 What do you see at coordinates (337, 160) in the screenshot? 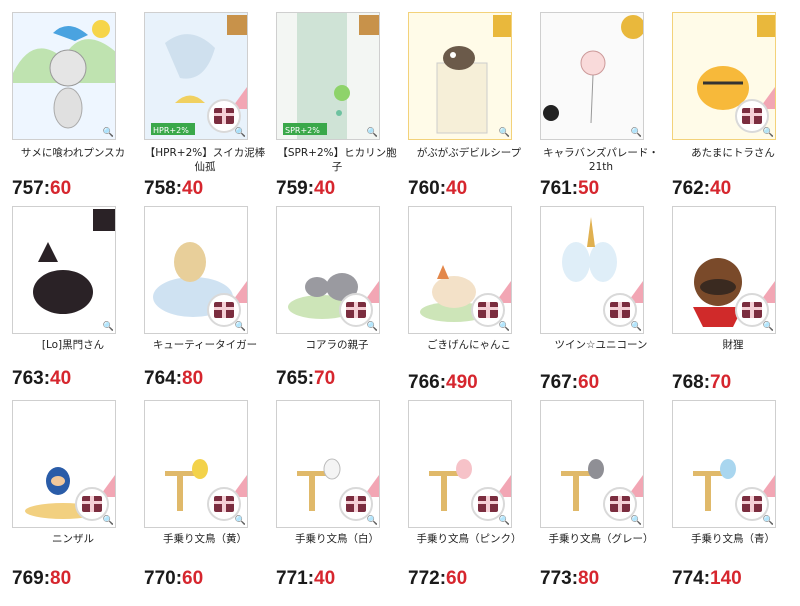
I see `item-name: 【SPR+2%】ヒカリン胞子` at bounding box center [337, 160].